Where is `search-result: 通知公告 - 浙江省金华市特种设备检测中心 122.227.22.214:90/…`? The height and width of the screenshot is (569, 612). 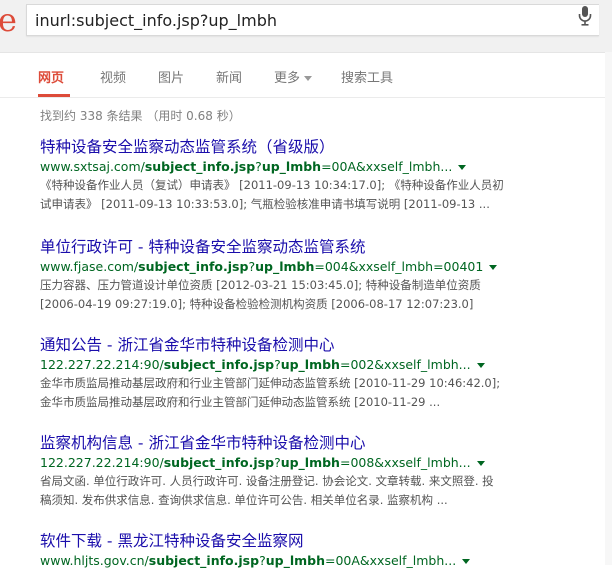
search-result: 通知公告 - 浙江省金华市特种设备检测中心 122.227.22.214:90/… is located at coordinates (326, 373).